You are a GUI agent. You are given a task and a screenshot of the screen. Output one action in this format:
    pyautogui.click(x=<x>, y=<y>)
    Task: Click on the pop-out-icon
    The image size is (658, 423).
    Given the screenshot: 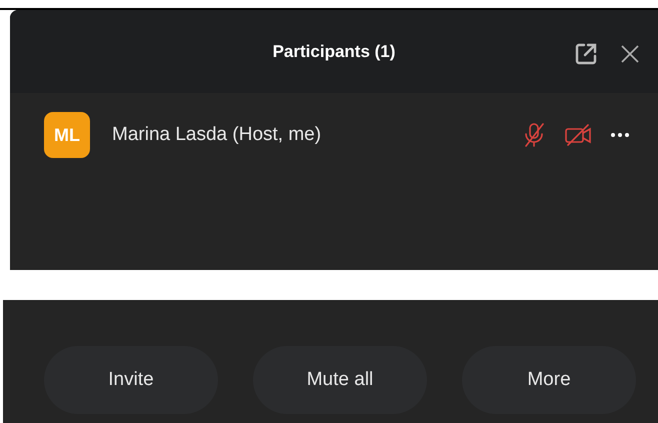 What is the action you would take?
    pyautogui.click(x=586, y=54)
    